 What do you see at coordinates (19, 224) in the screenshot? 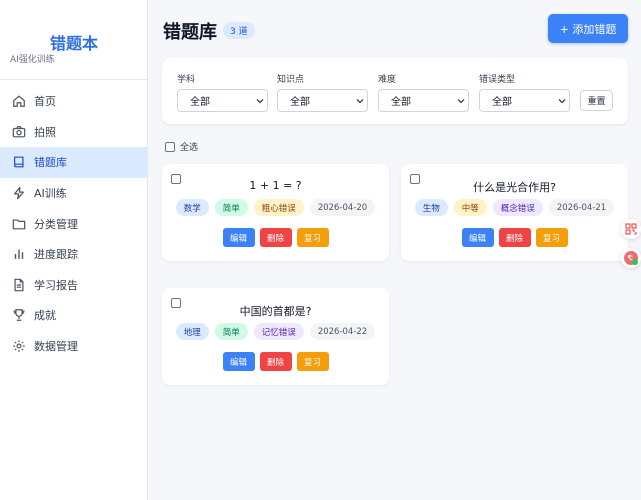
I see `folder-icon` at bounding box center [19, 224].